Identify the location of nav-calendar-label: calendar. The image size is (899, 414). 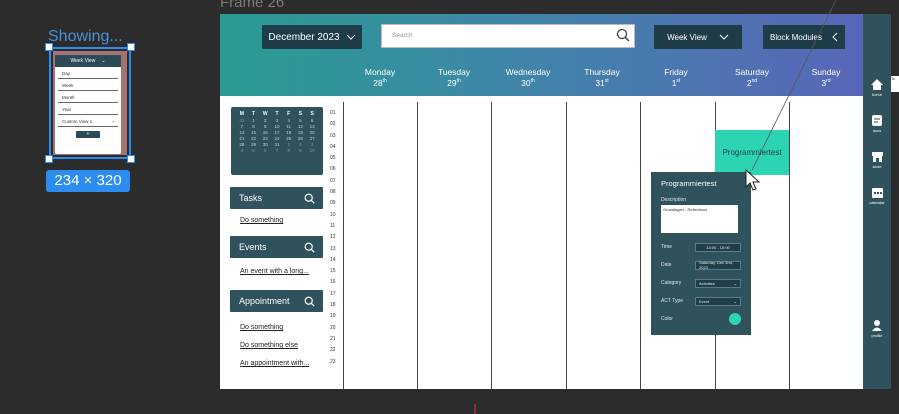
(877, 202).